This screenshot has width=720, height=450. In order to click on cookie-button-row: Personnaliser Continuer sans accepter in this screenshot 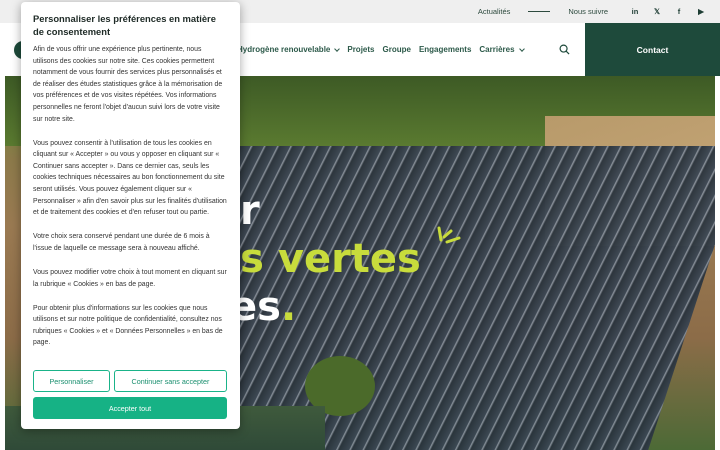, I will do `click(130, 381)`.